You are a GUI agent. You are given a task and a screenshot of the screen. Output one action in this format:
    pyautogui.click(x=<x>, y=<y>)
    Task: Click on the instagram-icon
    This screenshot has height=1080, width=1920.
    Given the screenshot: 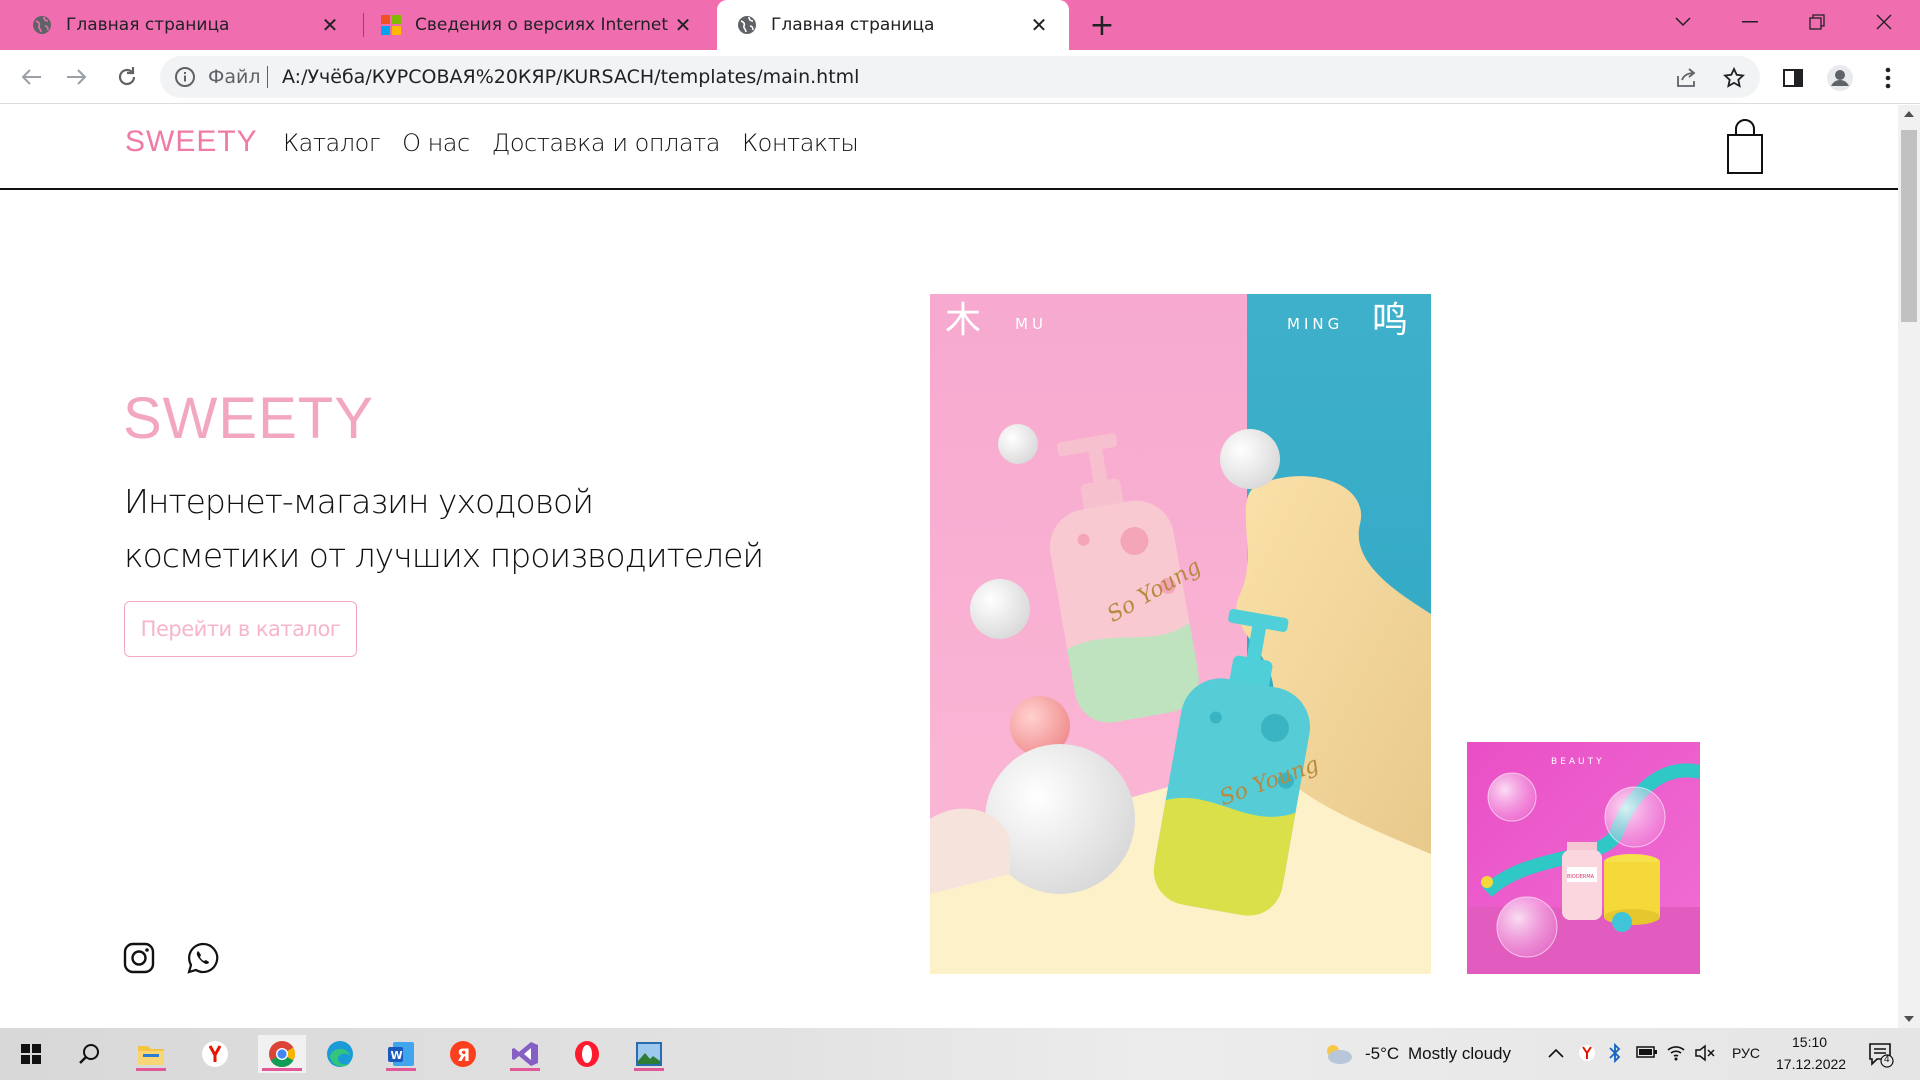 What is the action you would take?
    pyautogui.click(x=139, y=958)
    